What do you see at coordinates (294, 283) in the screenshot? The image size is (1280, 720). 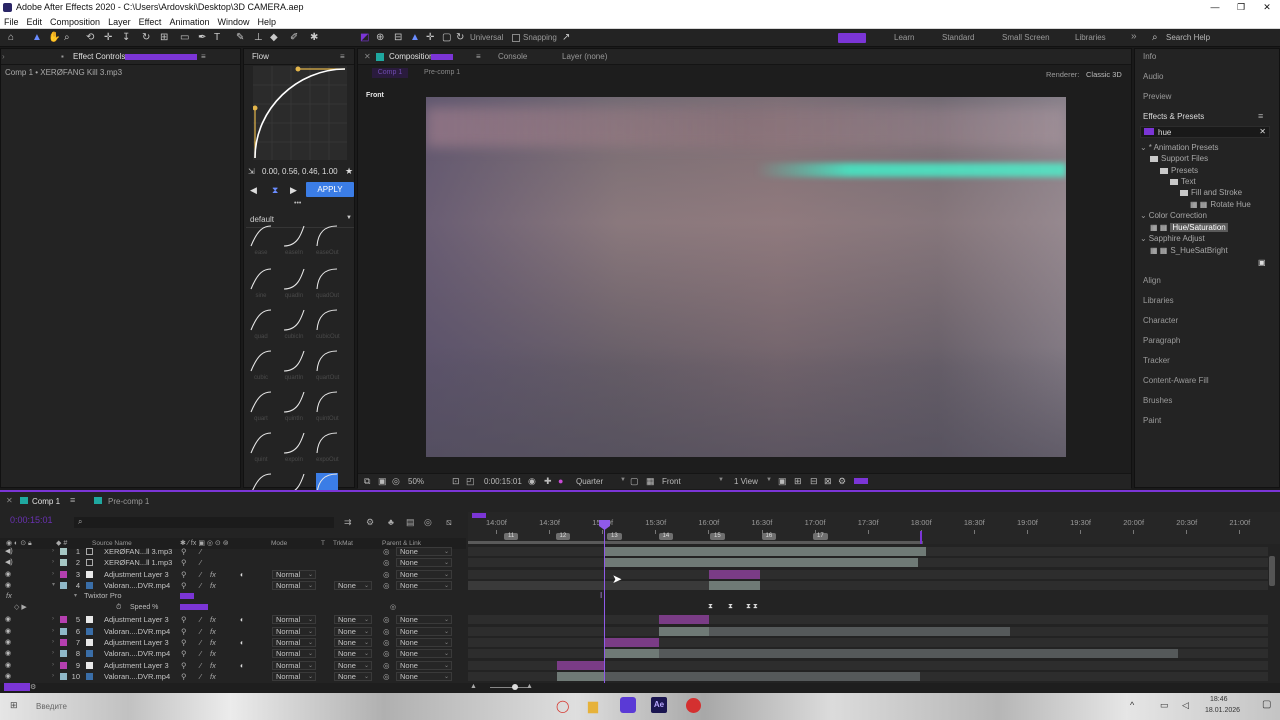 I see `ease-preset-quadIn: quadIn` at bounding box center [294, 283].